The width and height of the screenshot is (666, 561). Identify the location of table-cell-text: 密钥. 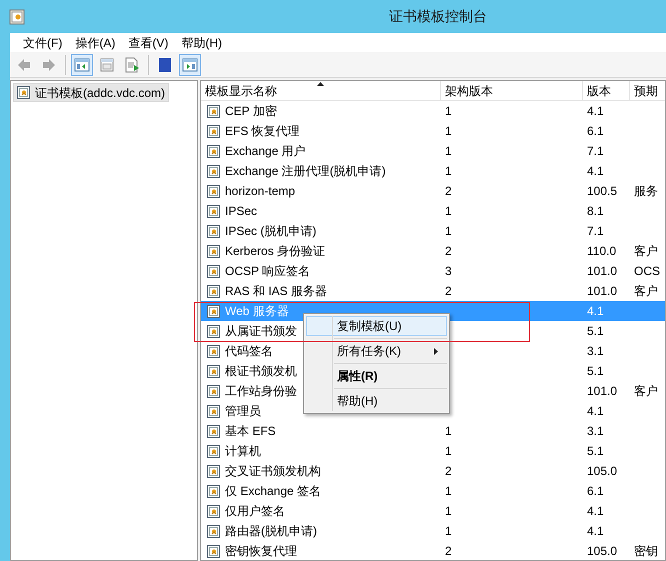
(646, 551).